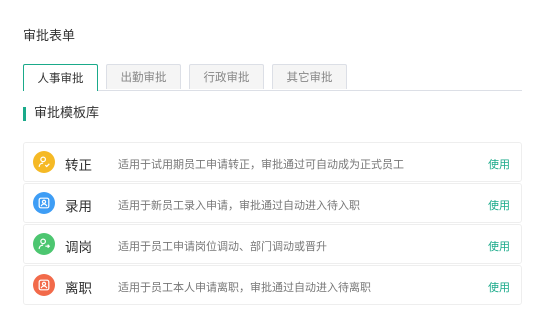 This screenshot has width=550, height=332. Describe the element at coordinates (222, 246) in the screenshot. I see `template-description: 适用于员工申请岗位调动、部门调动或晋升` at that location.